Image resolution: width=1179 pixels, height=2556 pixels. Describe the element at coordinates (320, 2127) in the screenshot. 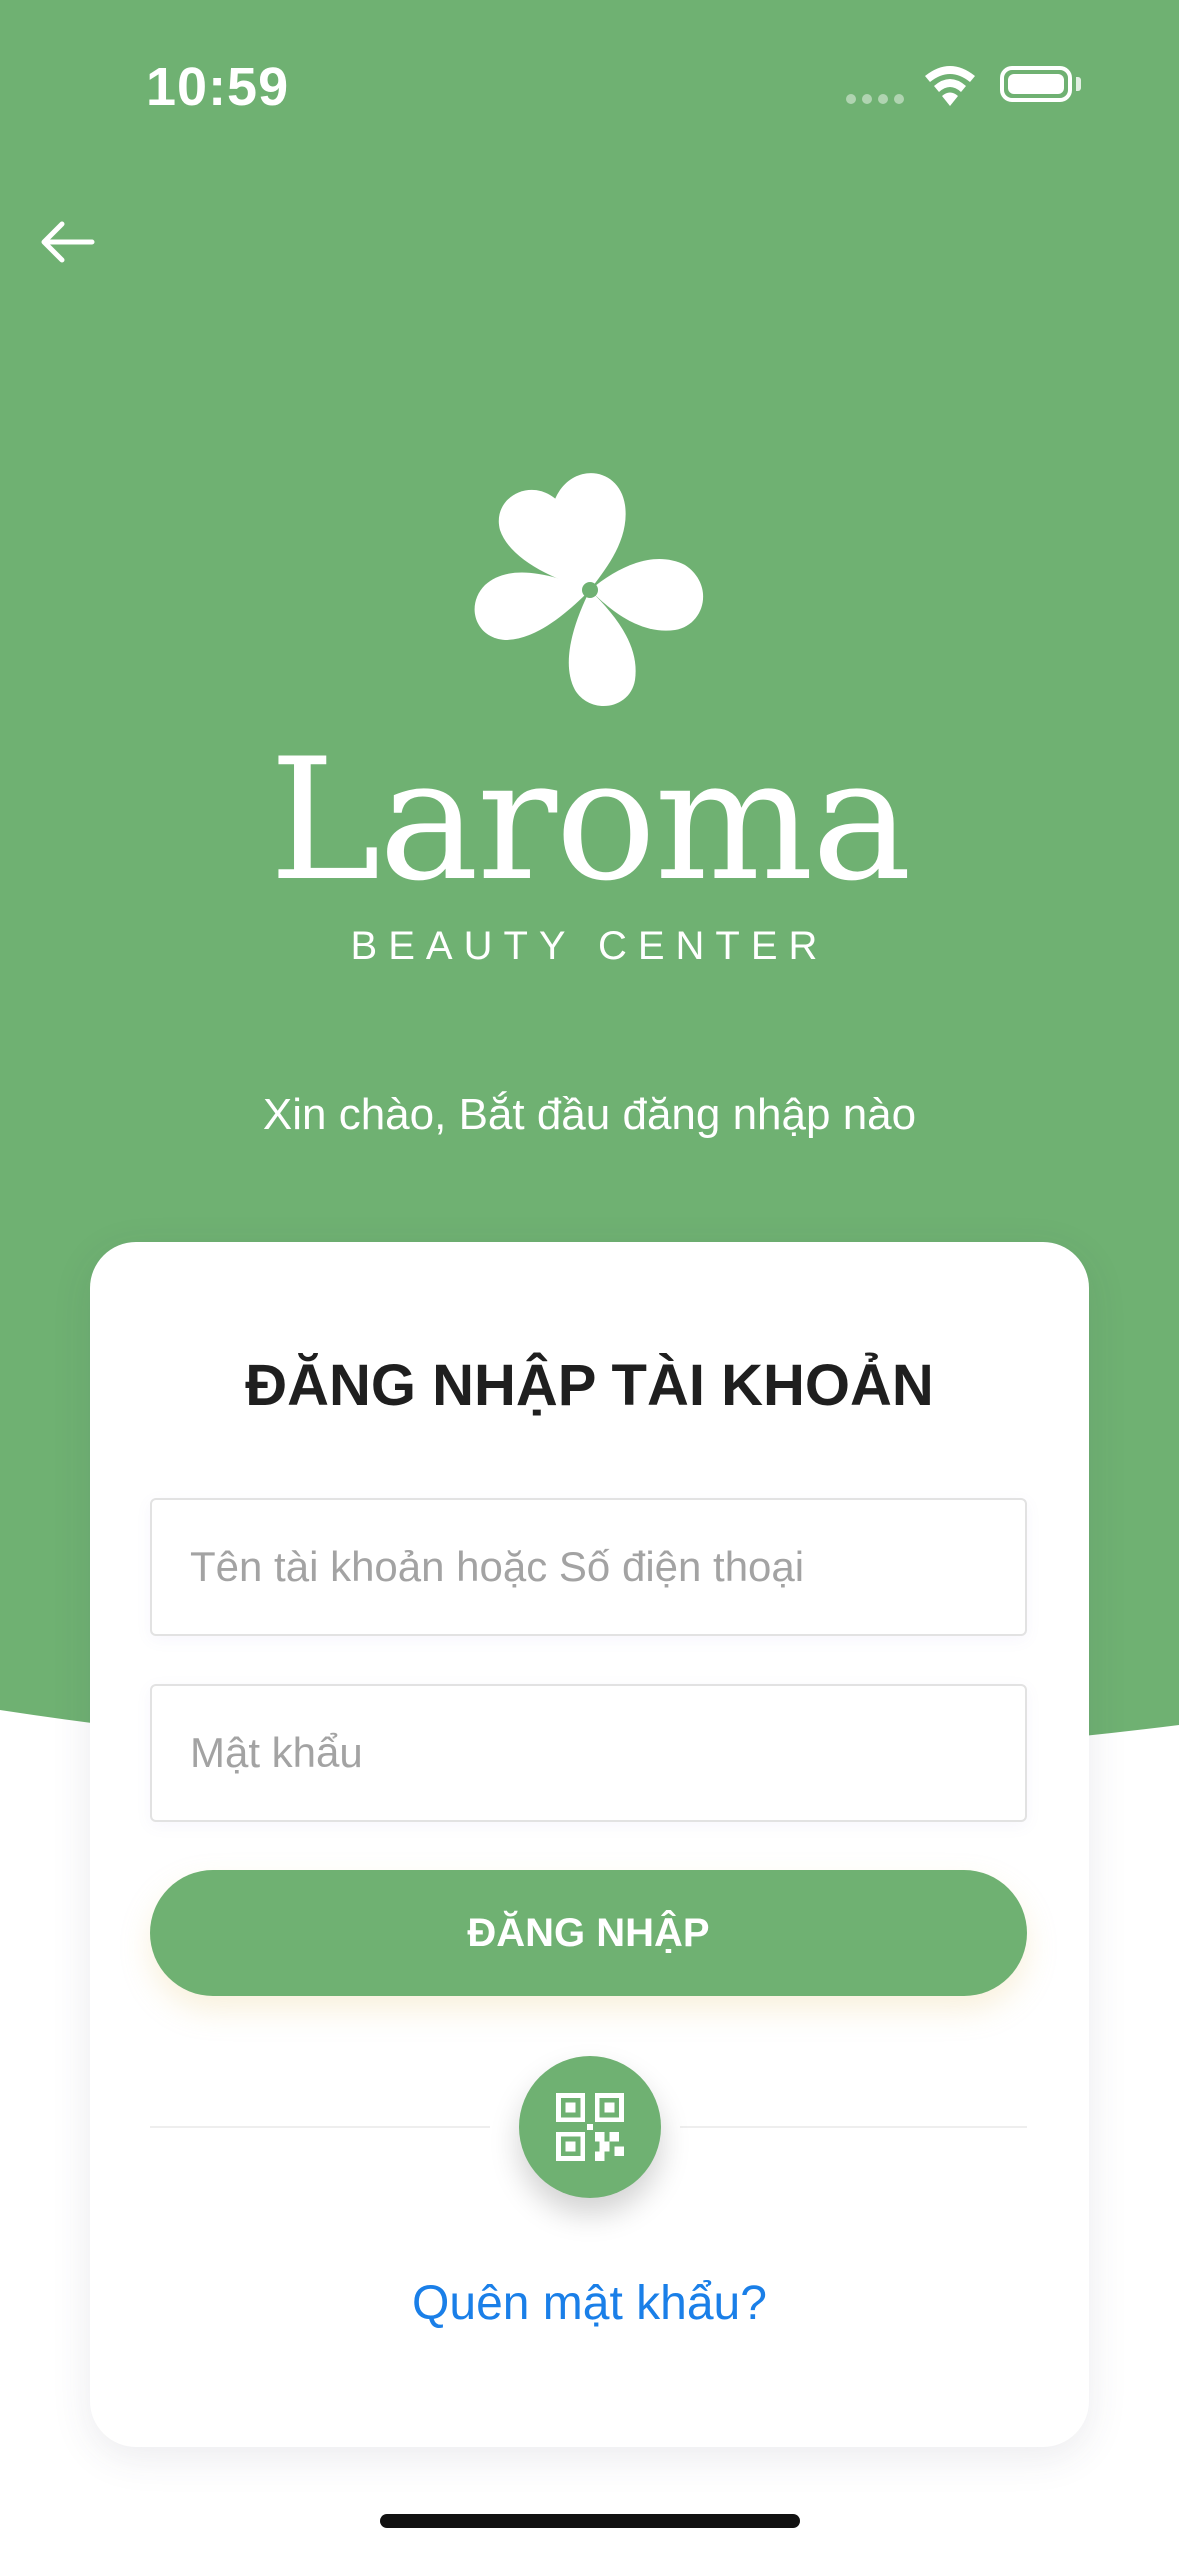

I see `divider-left` at that location.